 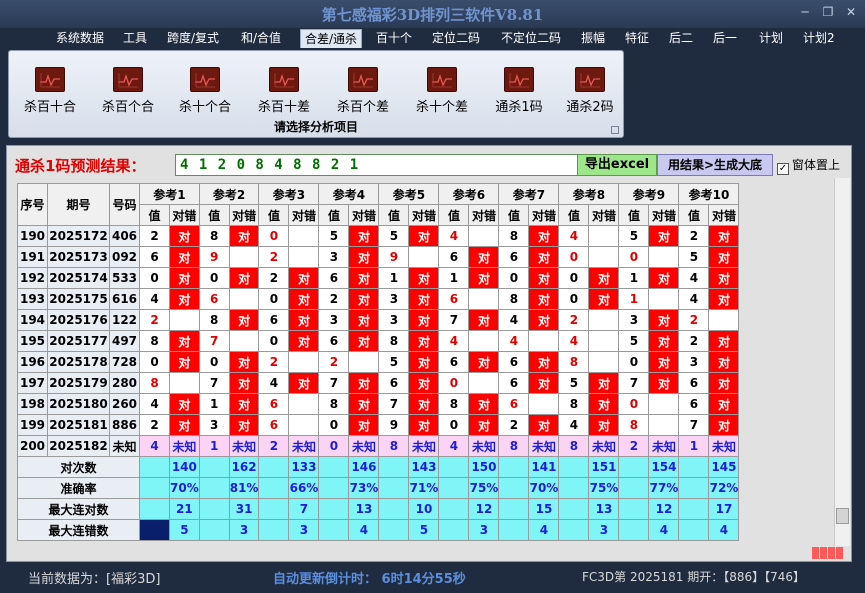 What do you see at coordinates (805, 12) in the screenshot?
I see `minimize-button: ─` at bounding box center [805, 12].